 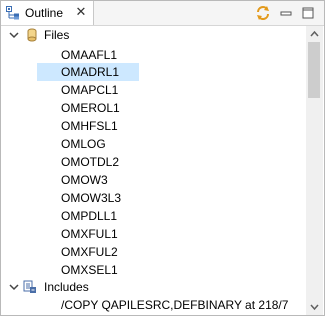 What do you see at coordinates (314, 34) in the screenshot?
I see `scroll-up-arrow-icon` at bounding box center [314, 34].